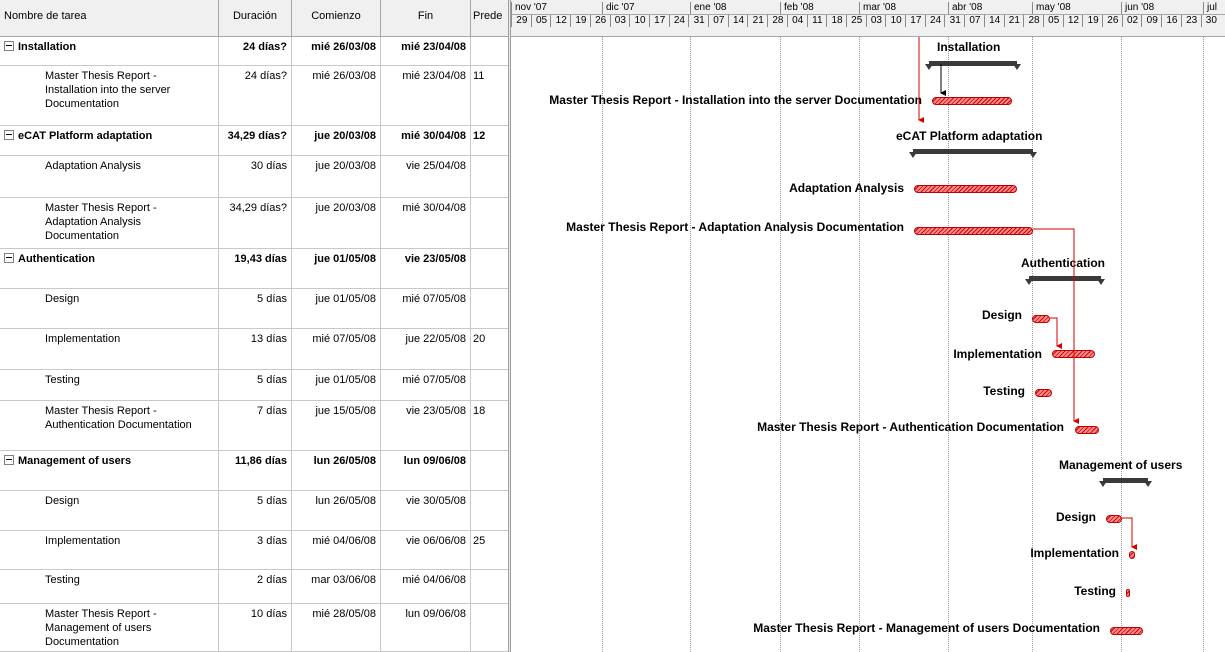  What do you see at coordinates (426, 141) in the screenshot?
I see `task-finish: mié 30/04/08` at bounding box center [426, 141].